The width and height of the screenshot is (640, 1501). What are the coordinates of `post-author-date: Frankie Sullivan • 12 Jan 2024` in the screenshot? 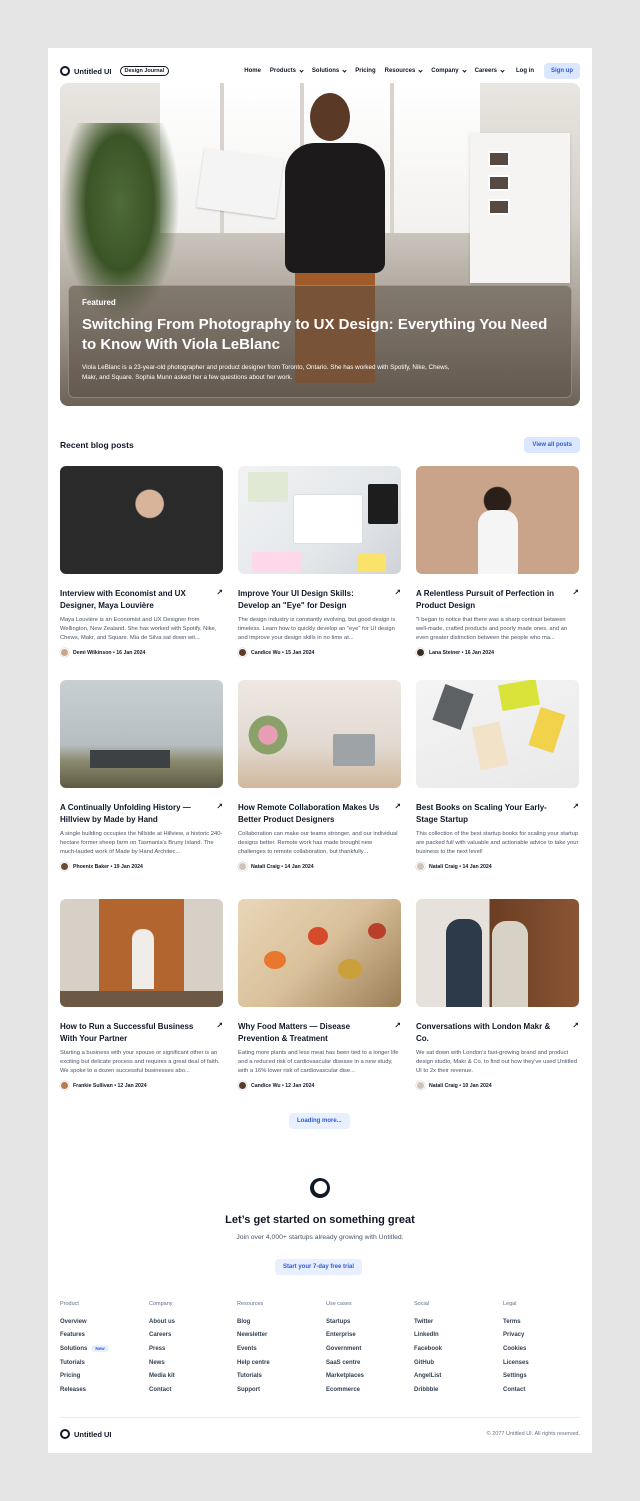 It's located at (110, 1085).